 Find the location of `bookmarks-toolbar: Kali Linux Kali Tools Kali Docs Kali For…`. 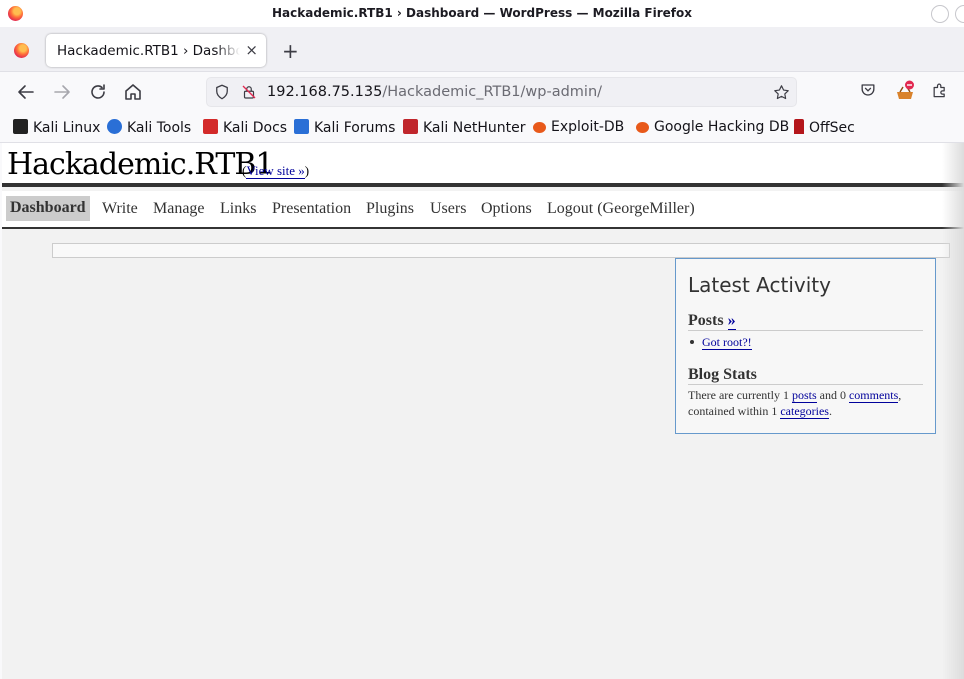

bookmarks-toolbar: Kali Linux Kali Tools Kali Docs Kali For… is located at coordinates (482, 127).